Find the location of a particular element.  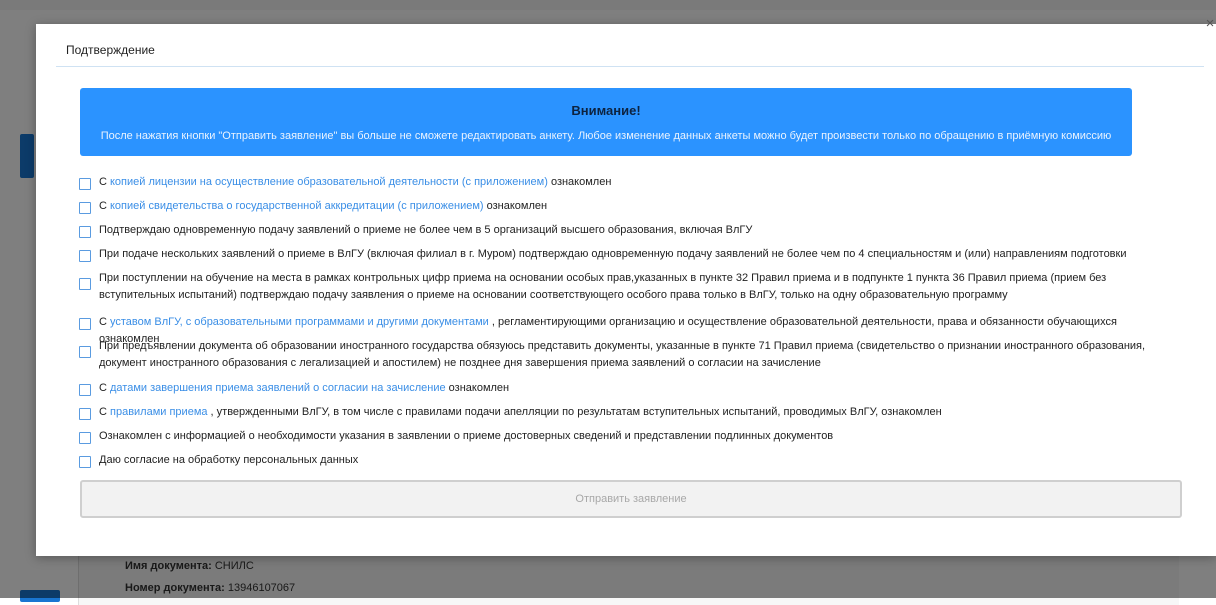

close-icon: × is located at coordinates (1209, 24).